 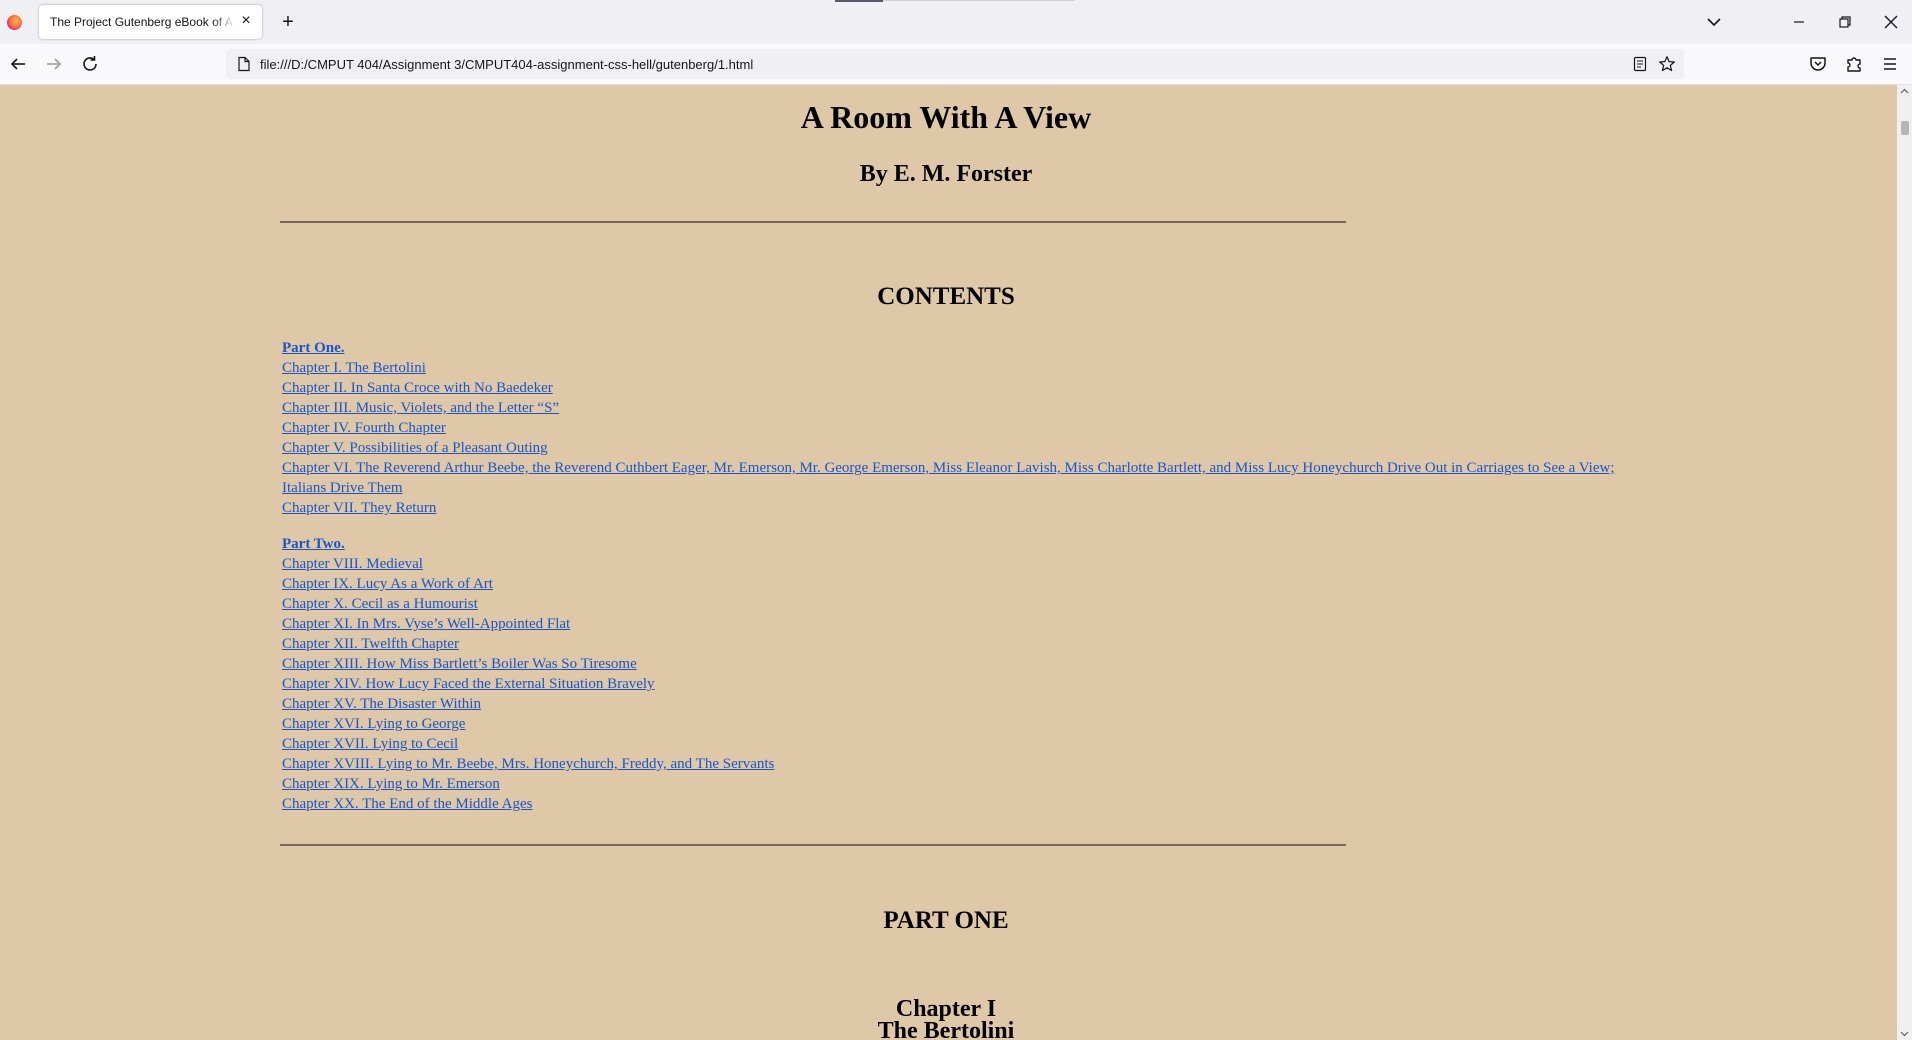 I want to click on scrollbar-thumb, so click(x=1905, y=128).